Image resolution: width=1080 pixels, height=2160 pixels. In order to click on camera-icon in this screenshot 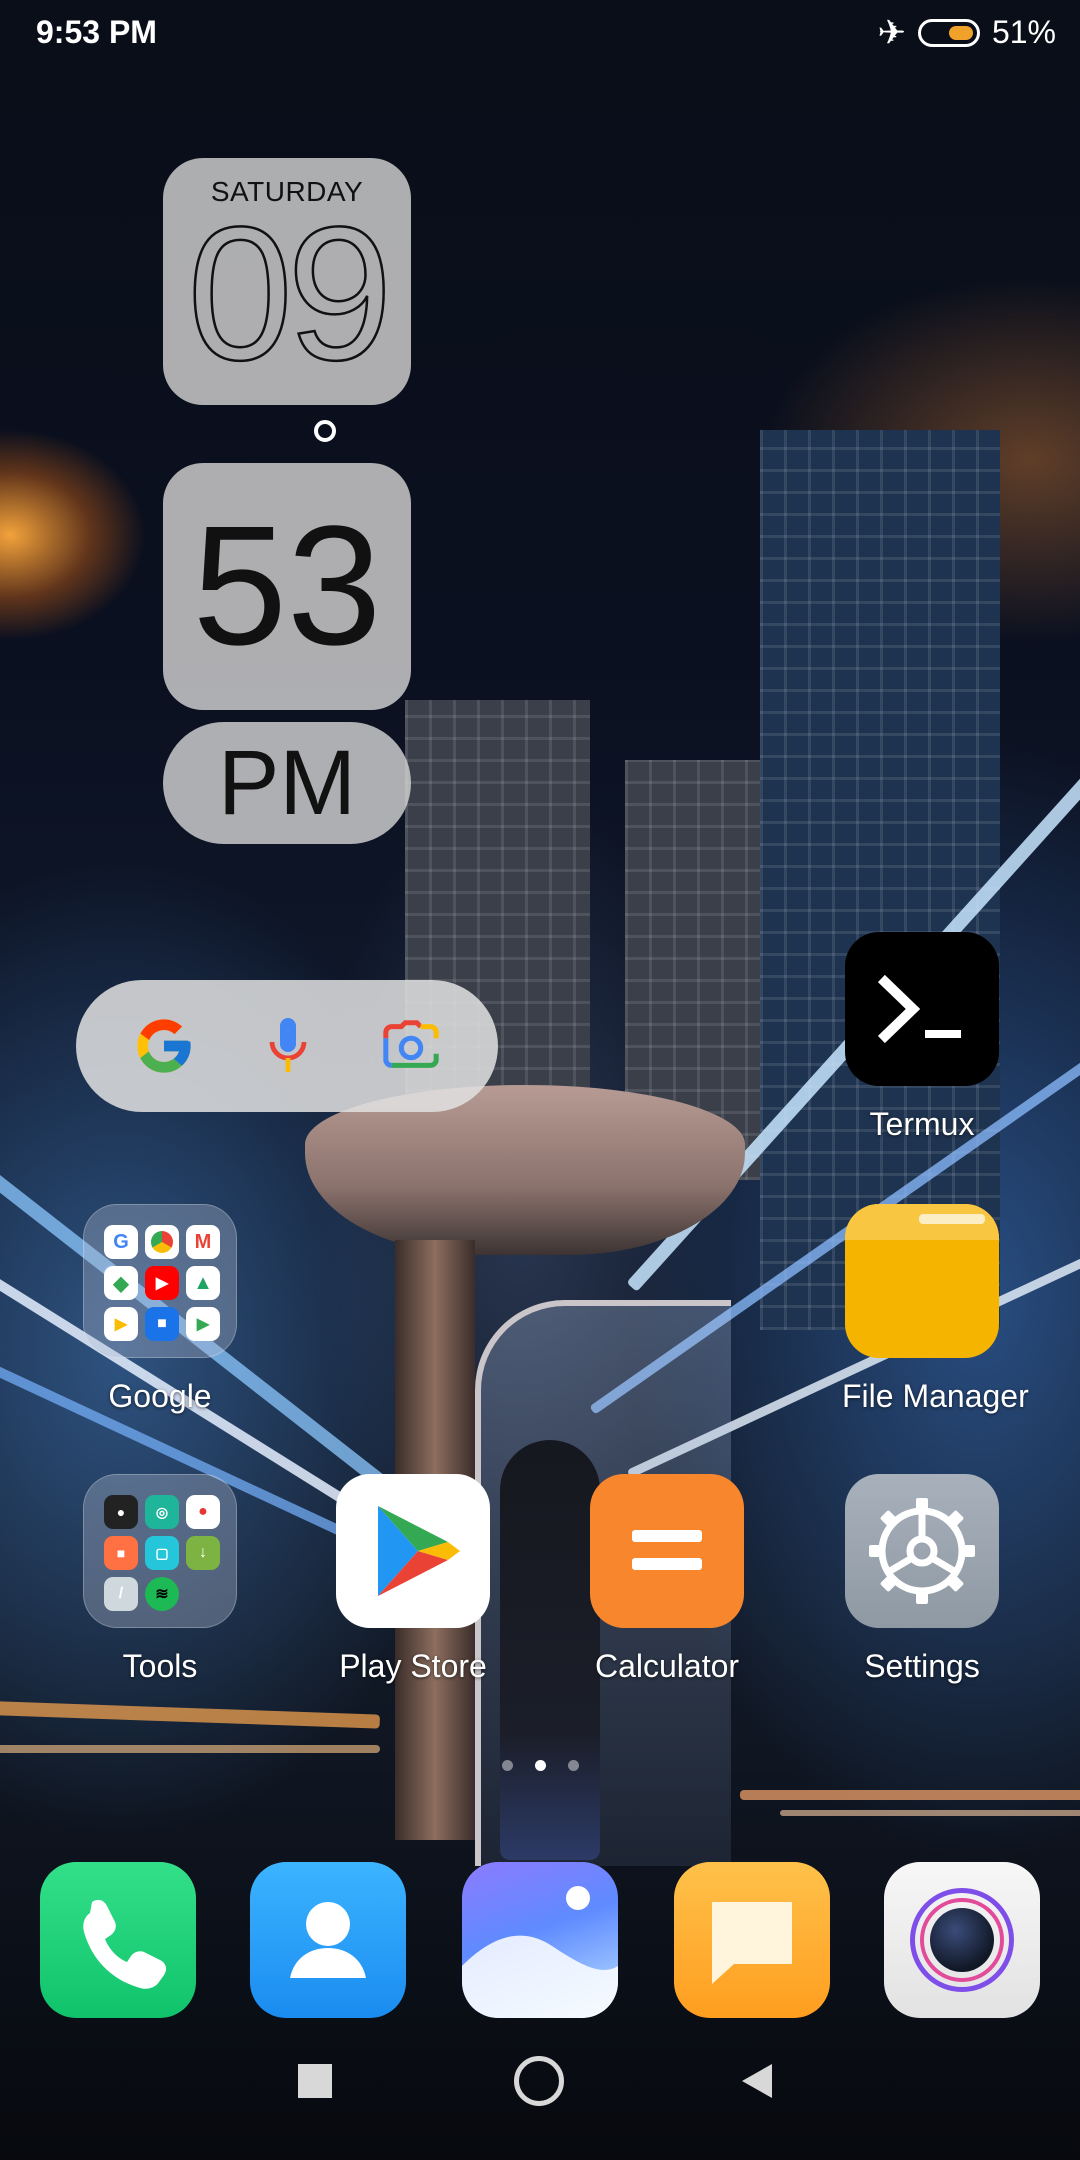, I will do `click(962, 1940)`.